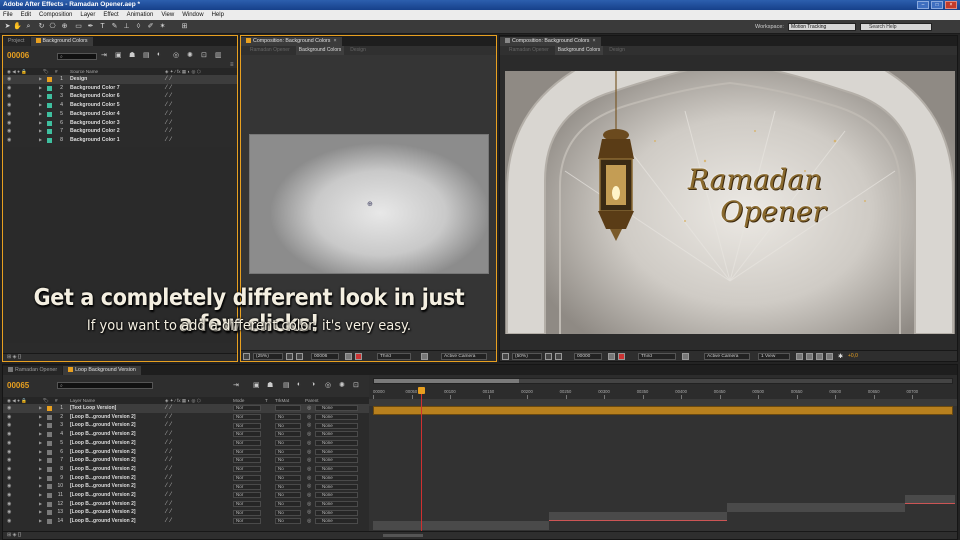  I want to click on playhead-line, so click(421, 464).